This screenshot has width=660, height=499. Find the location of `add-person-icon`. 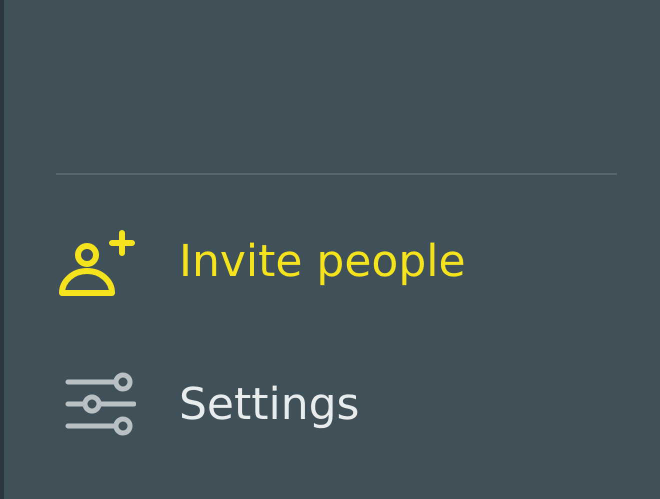

add-person-icon is located at coordinates (96, 262).